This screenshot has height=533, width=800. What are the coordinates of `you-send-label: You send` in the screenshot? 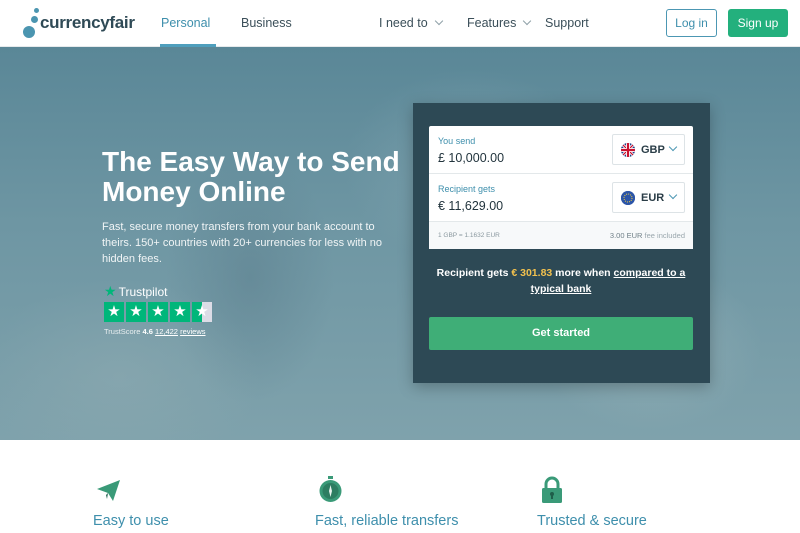 It's located at (457, 141).